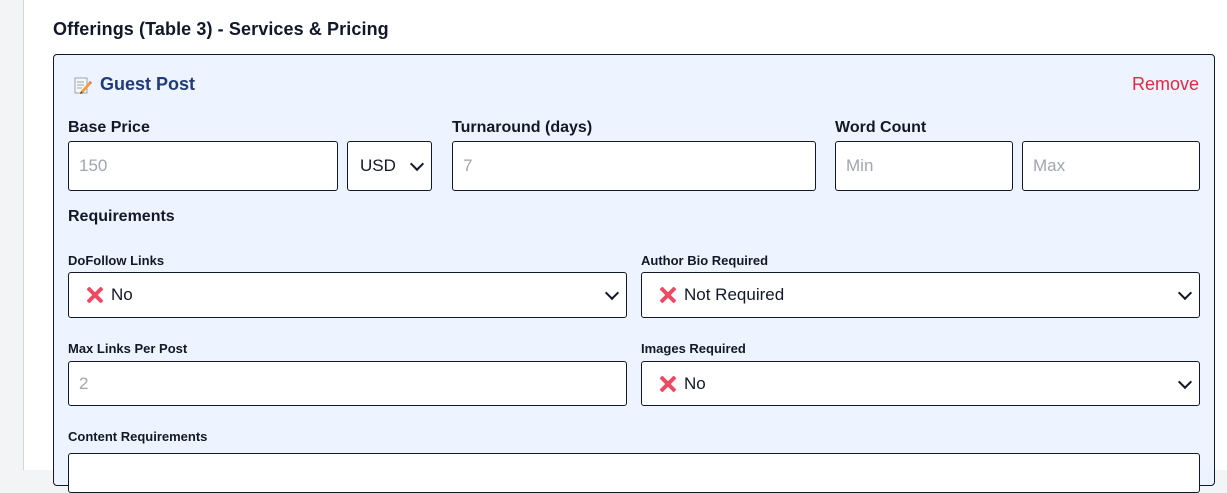 The height and width of the screenshot is (493, 1227). I want to click on images-required-label: Images Required, so click(693, 348).